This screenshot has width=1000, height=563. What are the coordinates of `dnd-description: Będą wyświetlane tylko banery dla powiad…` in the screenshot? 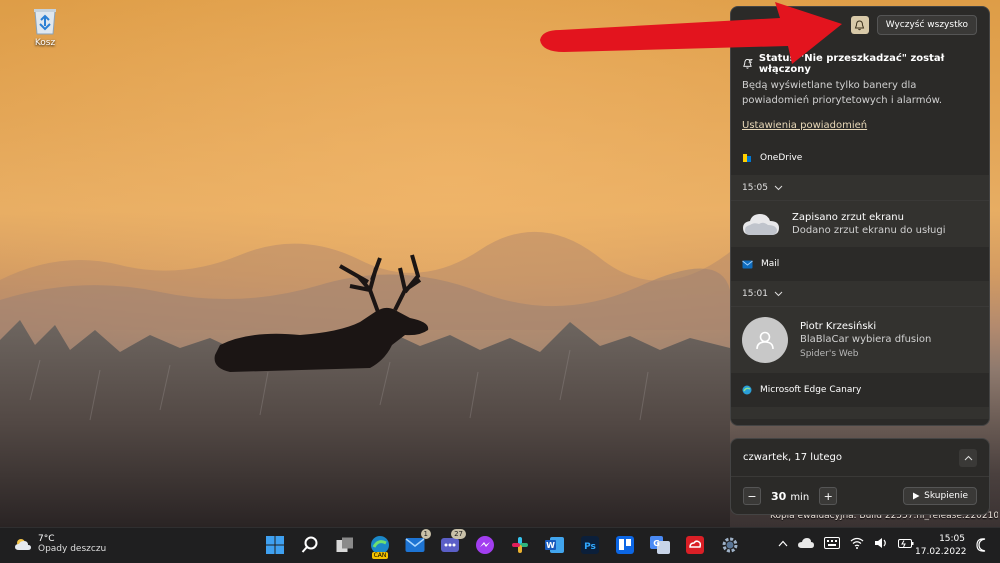 It's located at (842, 93).